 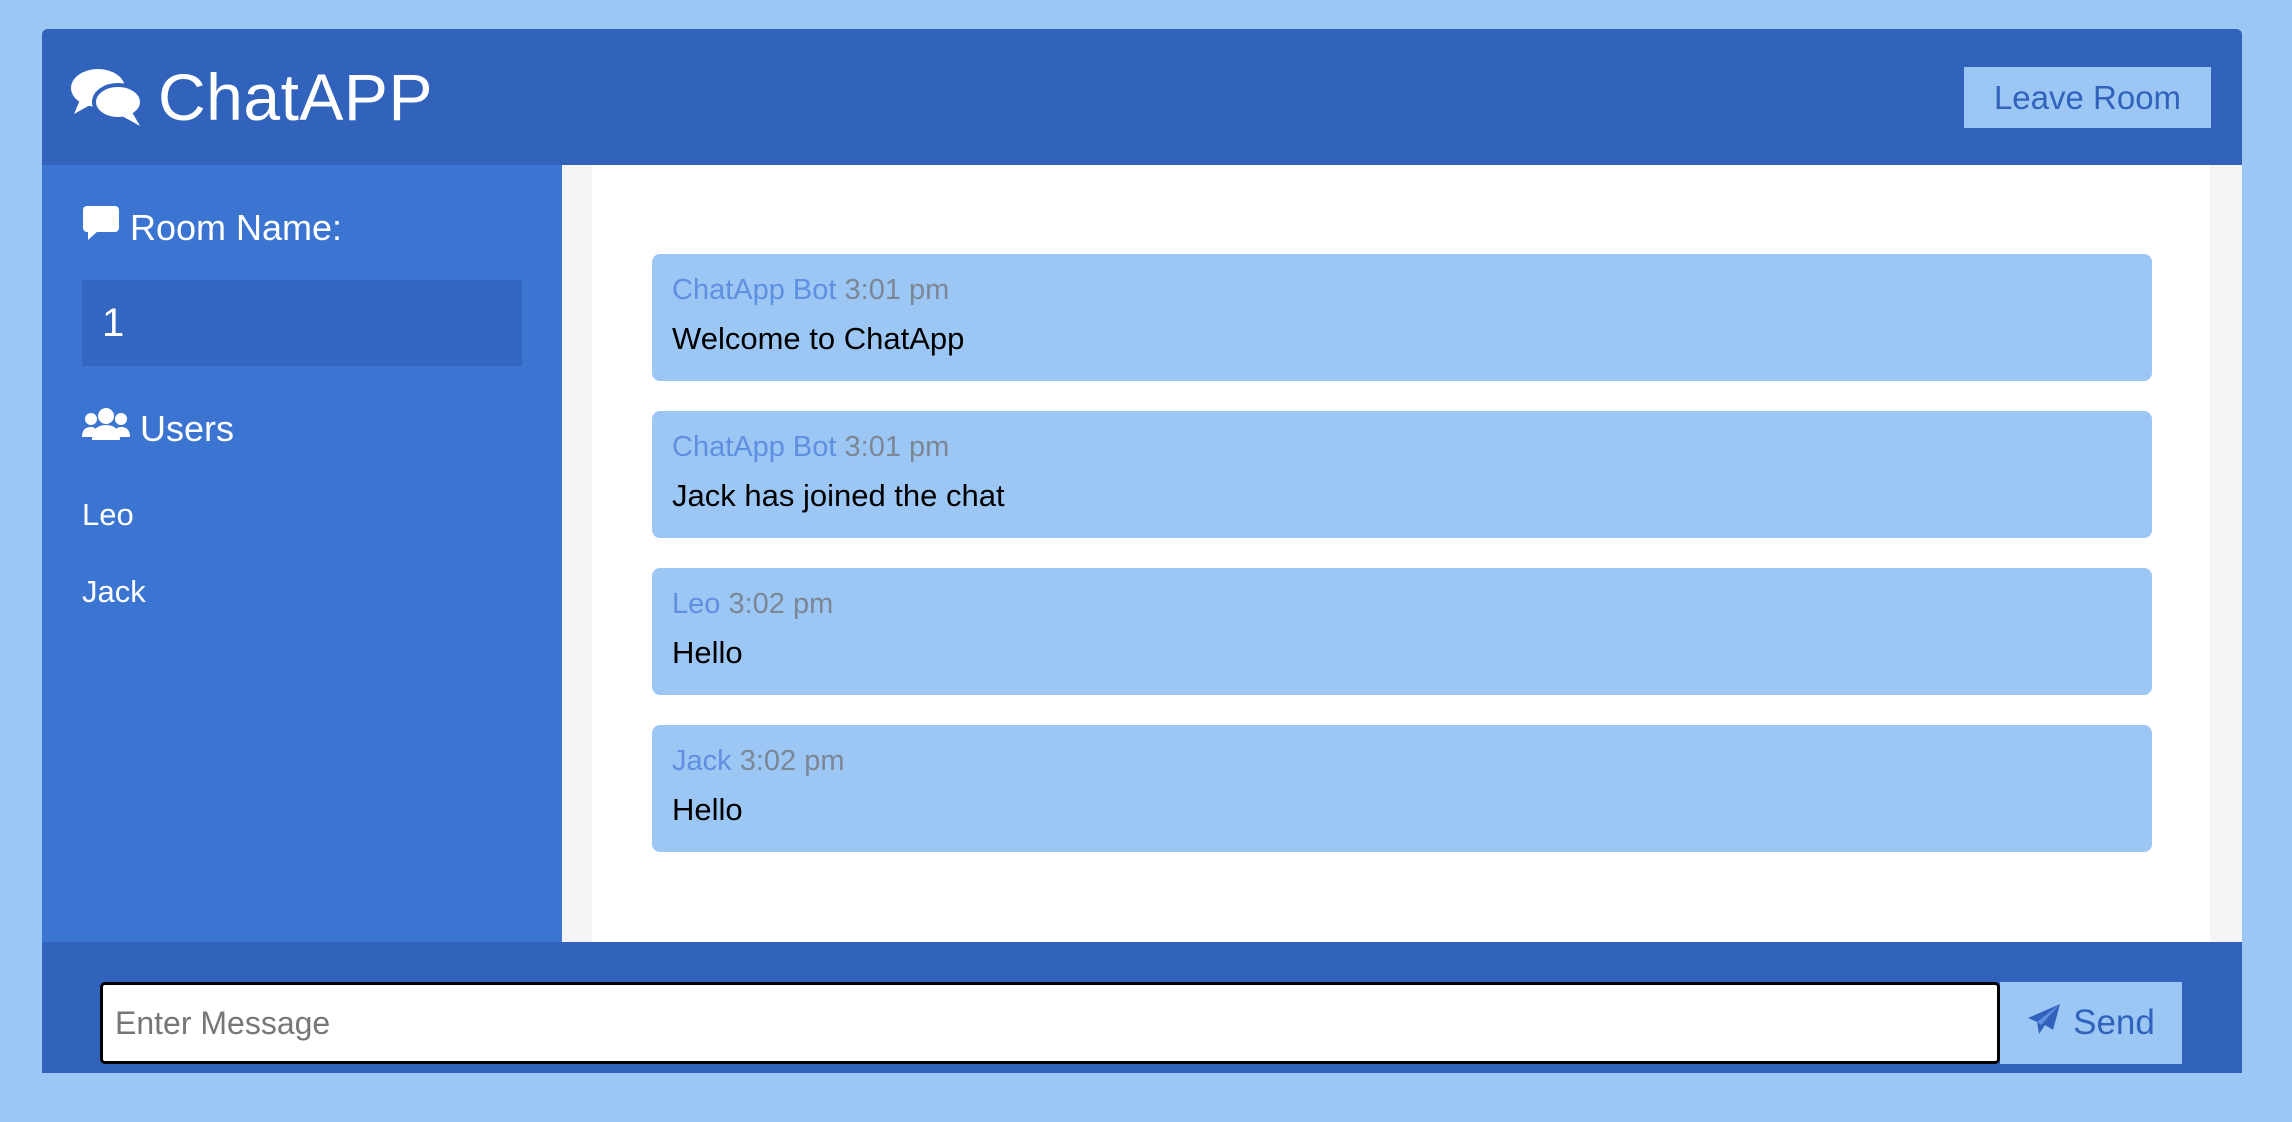 What do you see at coordinates (108, 514) in the screenshot?
I see `user-item: Leo` at bounding box center [108, 514].